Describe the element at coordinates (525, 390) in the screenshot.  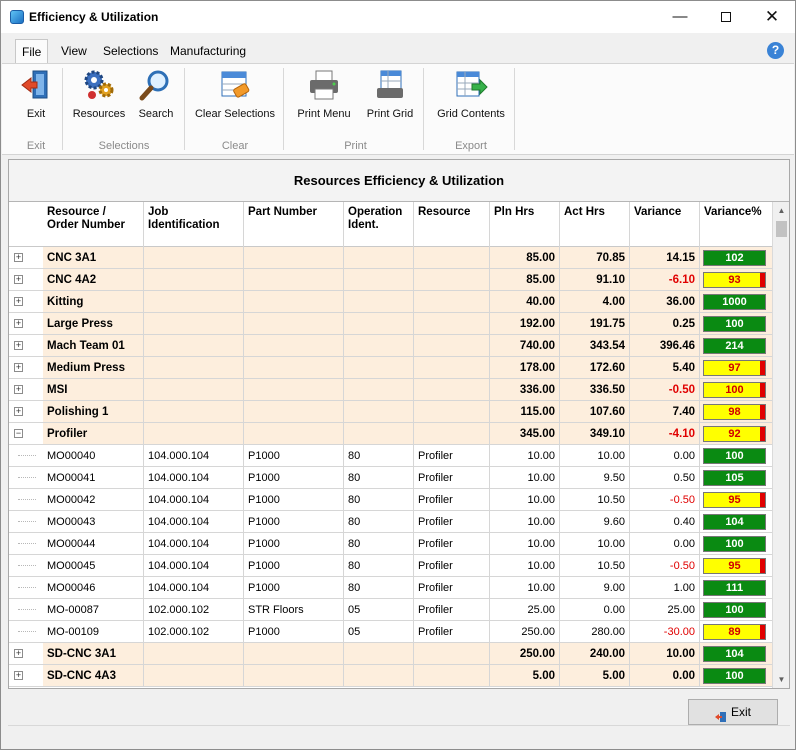
I see `cell-pln-hrs: 336.00` at that location.